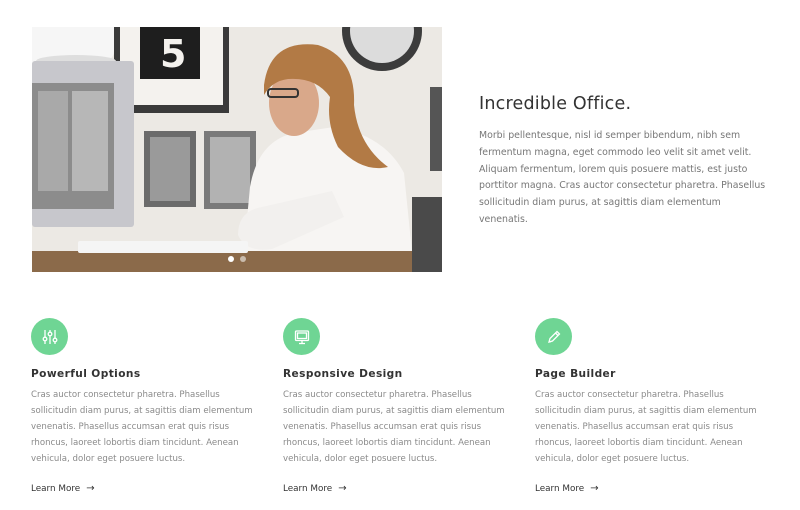 This screenshot has width=800, height=510. What do you see at coordinates (553, 336) in the screenshot?
I see `pencil-icon` at bounding box center [553, 336].